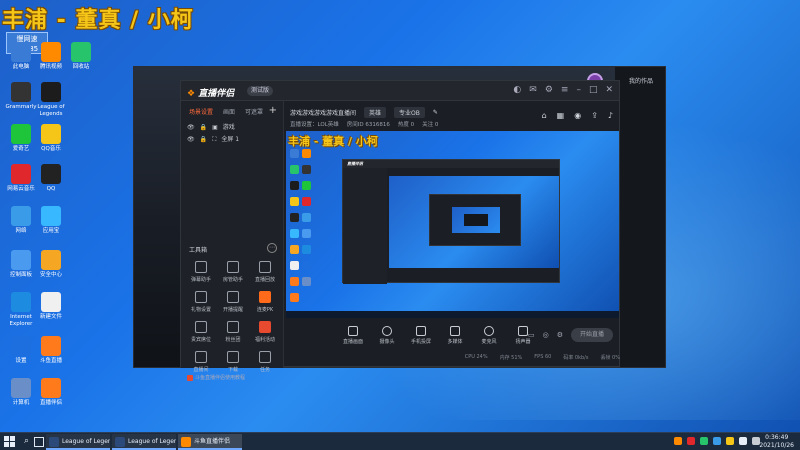 The width and height of the screenshot is (800, 450). What do you see at coordinates (51, 62) in the screenshot?
I see `desktop-icon: 腾讯视频` at bounding box center [51, 62].